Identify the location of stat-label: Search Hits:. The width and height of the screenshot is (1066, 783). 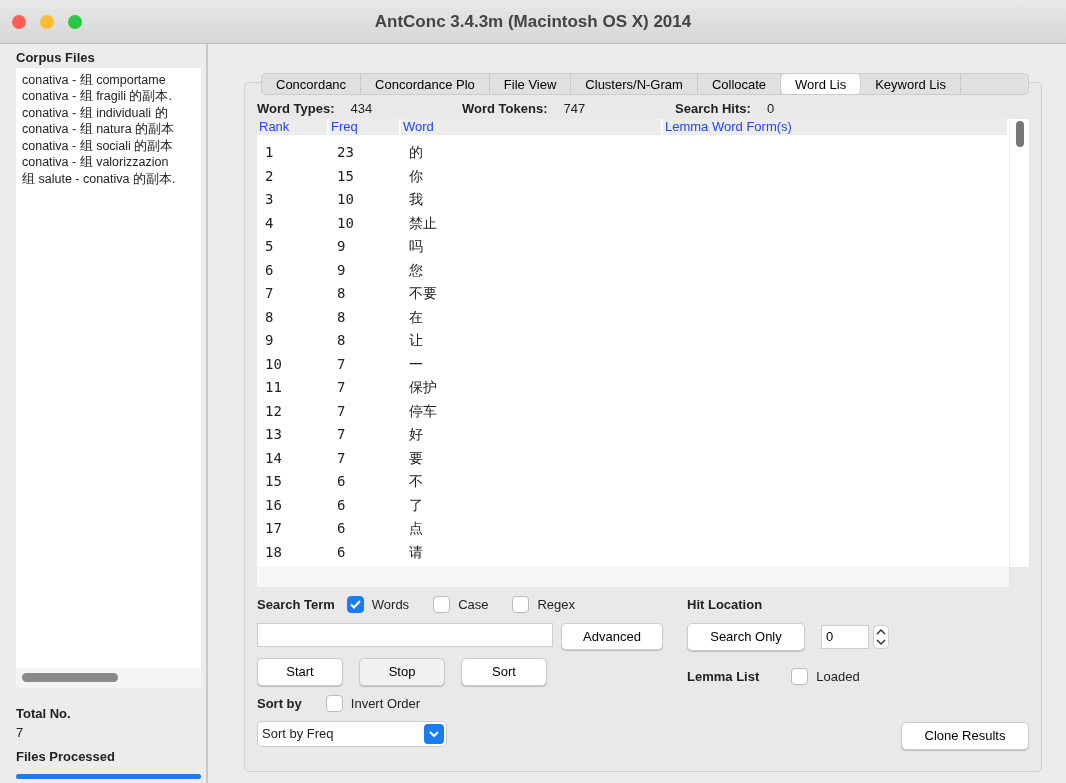
(713, 109).